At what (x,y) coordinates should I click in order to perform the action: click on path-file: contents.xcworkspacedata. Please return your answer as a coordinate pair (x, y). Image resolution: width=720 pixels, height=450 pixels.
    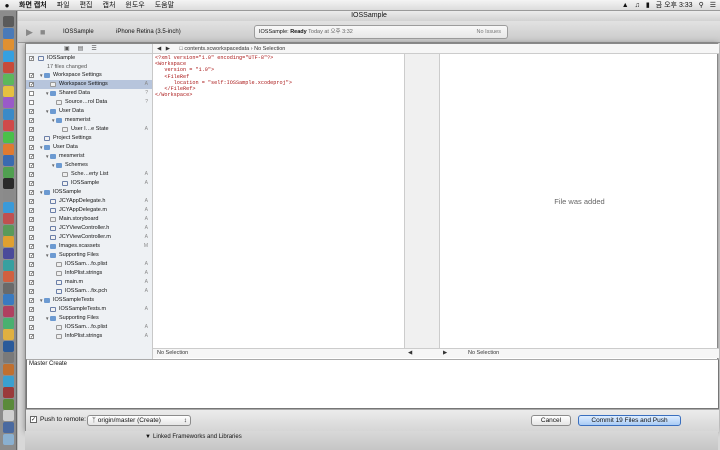
    Looking at the image, I should click on (216, 49).